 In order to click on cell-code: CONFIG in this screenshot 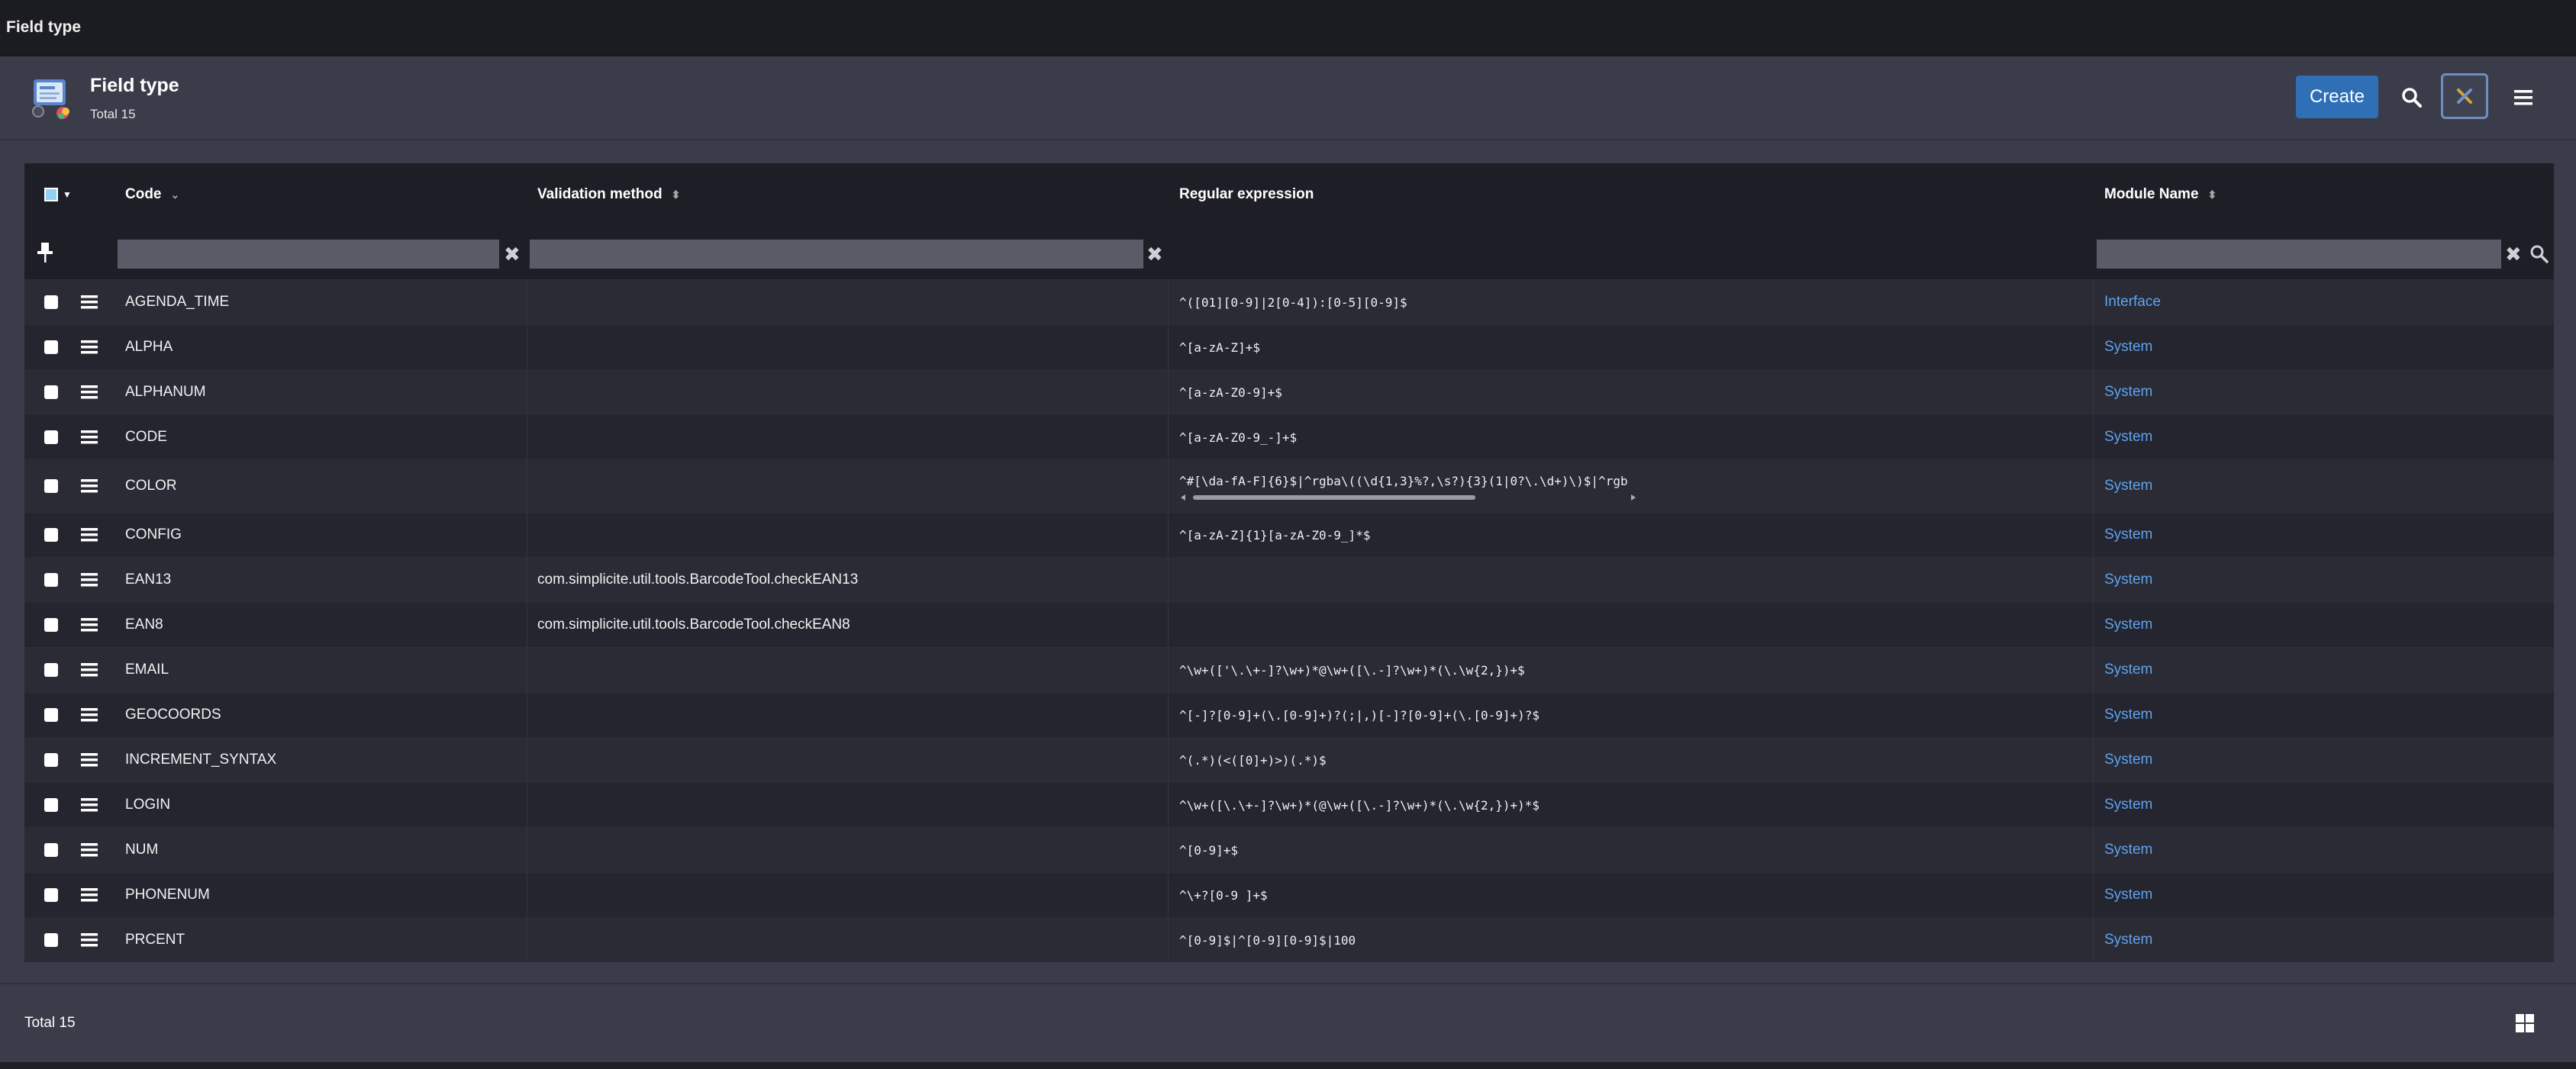, I will do `click(154, 535)`.